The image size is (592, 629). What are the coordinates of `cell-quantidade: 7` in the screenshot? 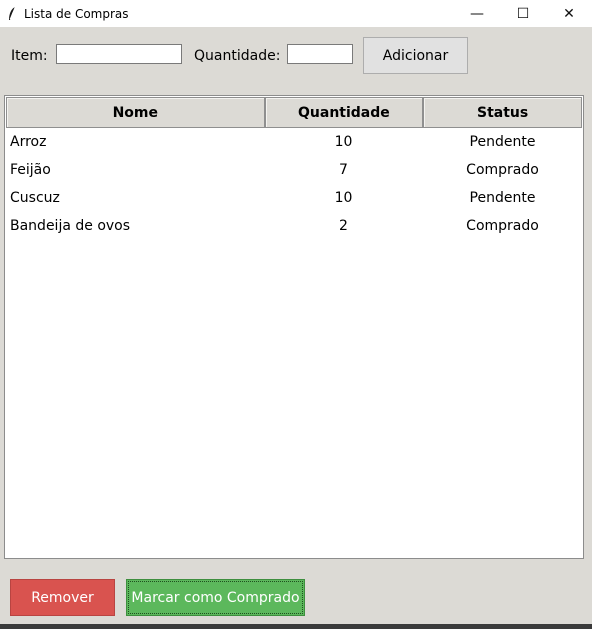 It's located at (343, 170).